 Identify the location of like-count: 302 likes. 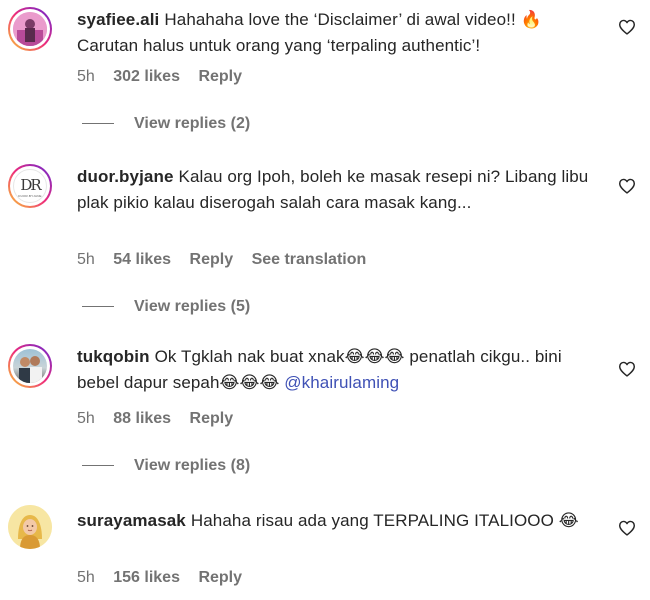
(146, 76).